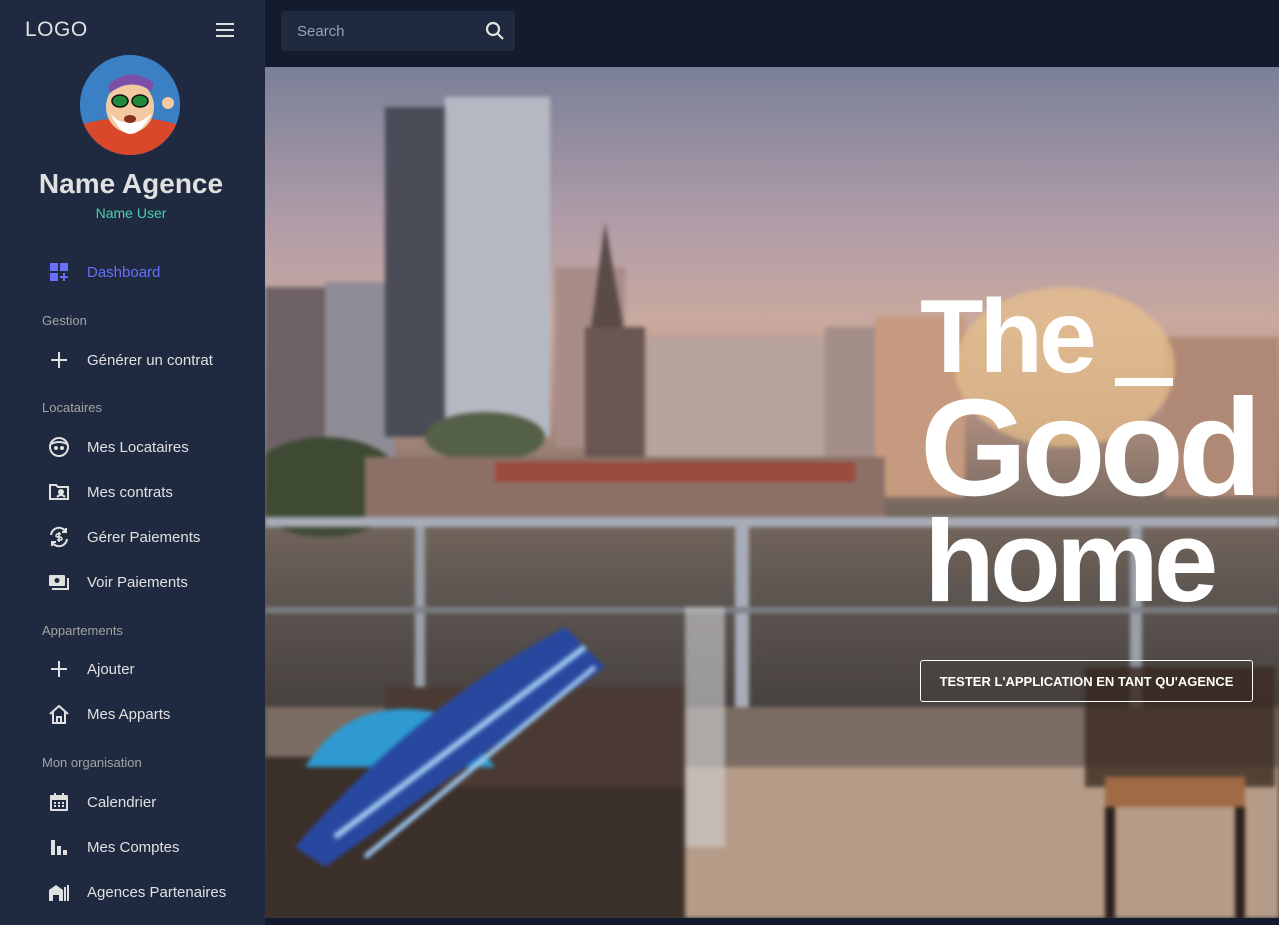 The height and width of the screenshot is (925, 1279). I want to click on avatar, so click(130, 105).